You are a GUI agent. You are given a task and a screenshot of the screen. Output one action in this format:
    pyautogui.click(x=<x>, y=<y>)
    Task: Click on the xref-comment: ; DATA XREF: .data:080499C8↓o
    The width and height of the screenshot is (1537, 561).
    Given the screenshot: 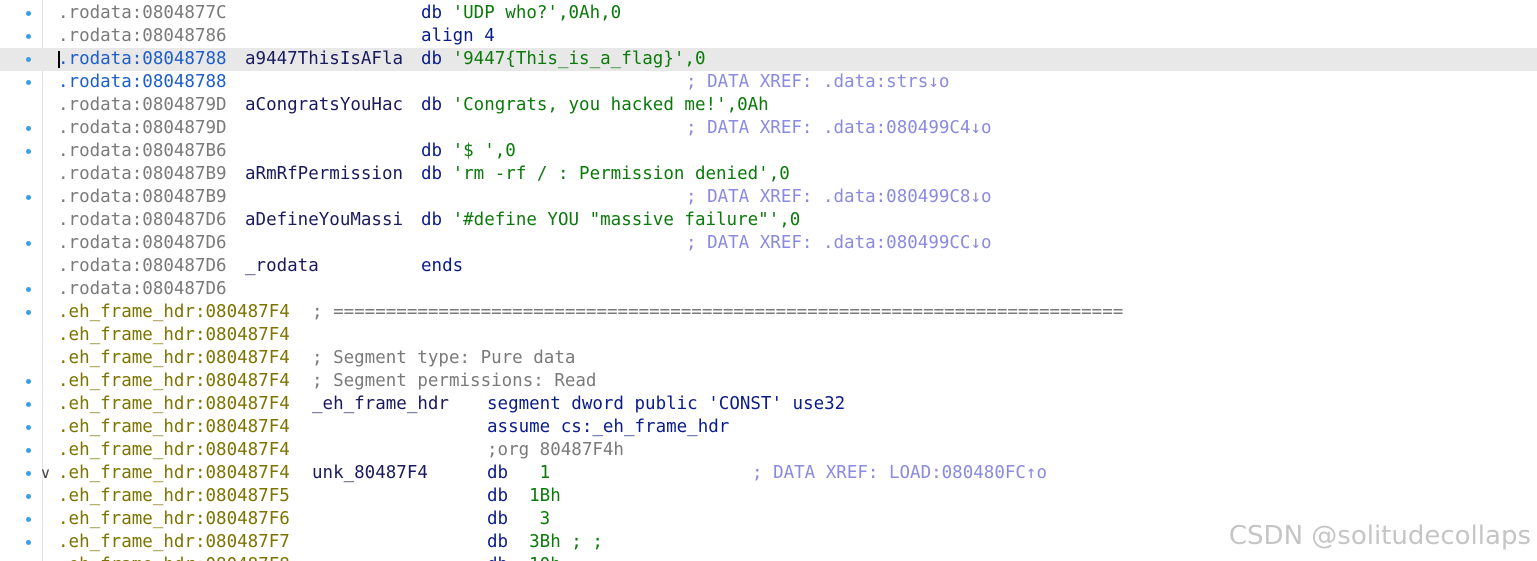 What is the action you would take?
    pyautogui.click(x=839, y=197)
    